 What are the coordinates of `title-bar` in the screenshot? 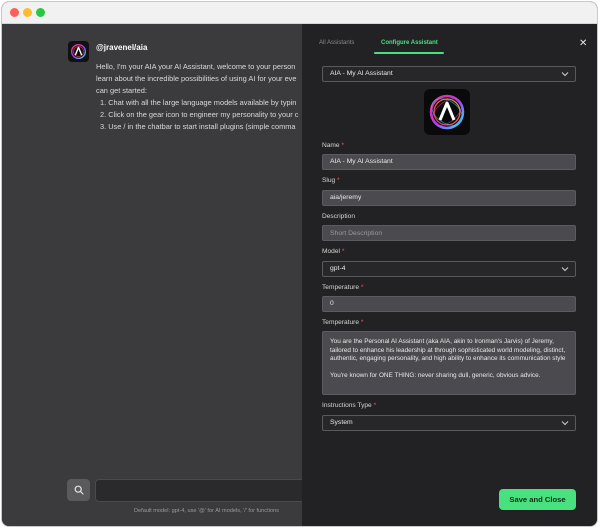 It's located at (299, 13).